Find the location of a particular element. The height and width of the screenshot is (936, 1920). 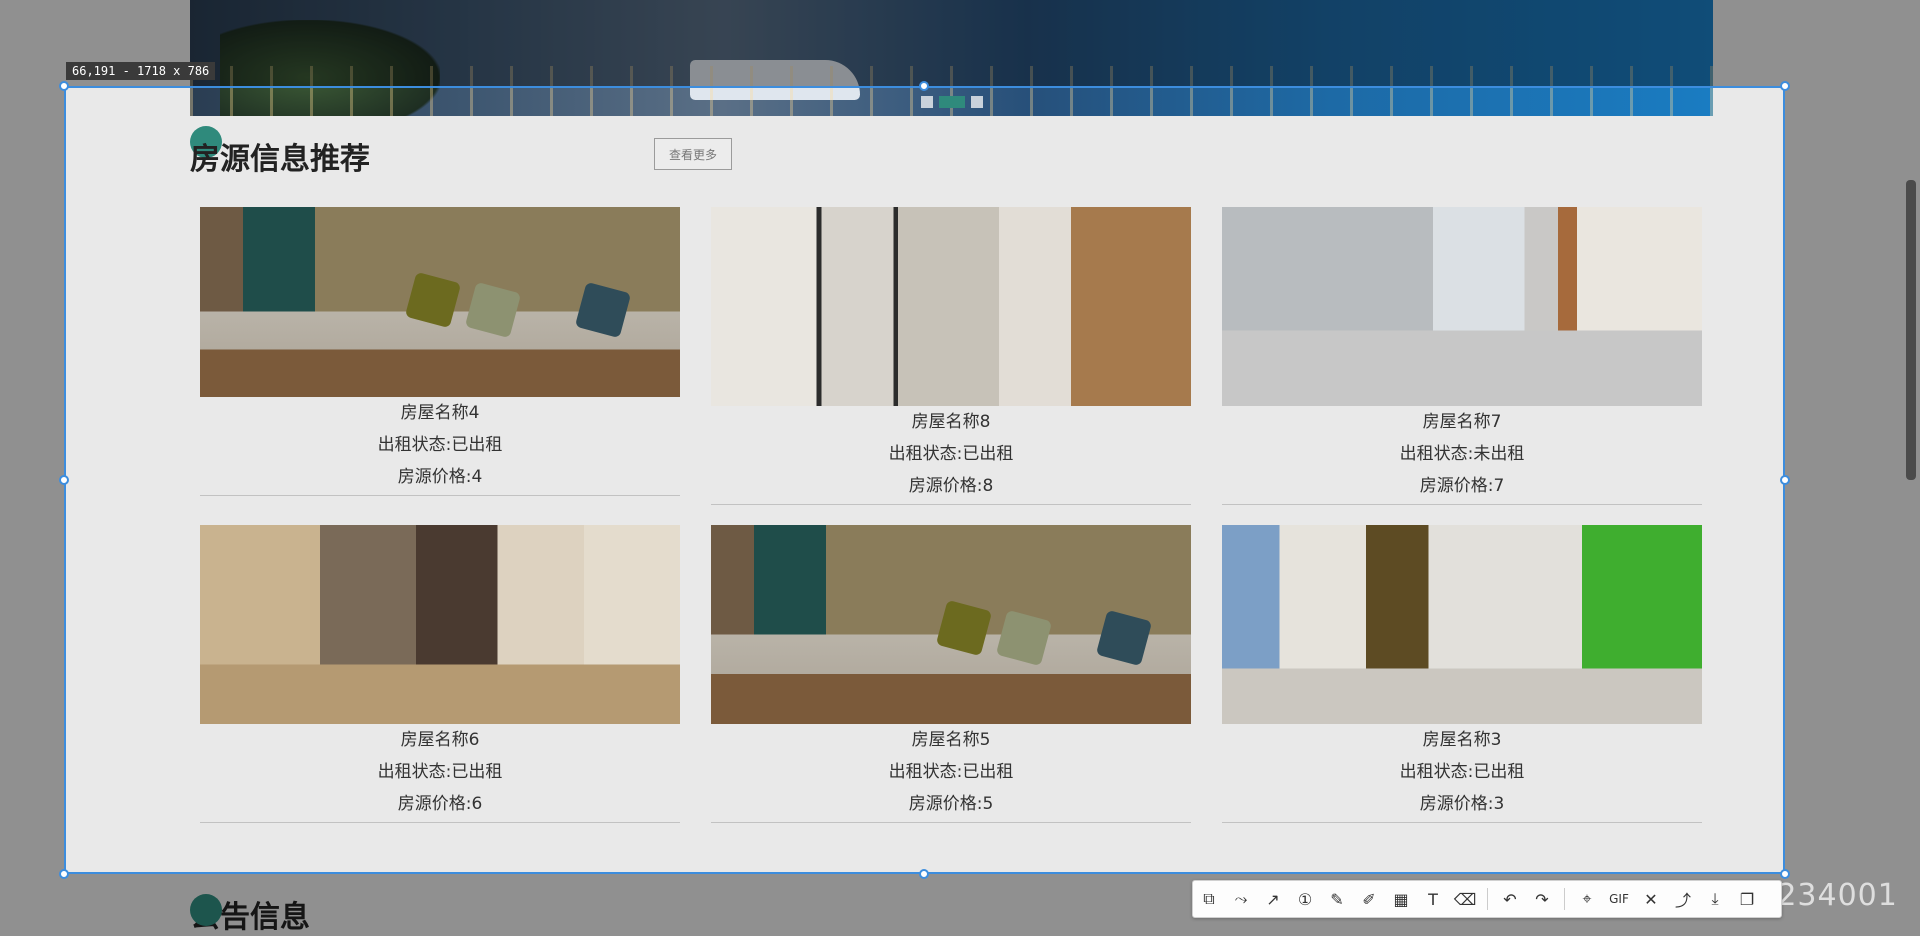

resize-handle-s is located at coordinates (924, 874).